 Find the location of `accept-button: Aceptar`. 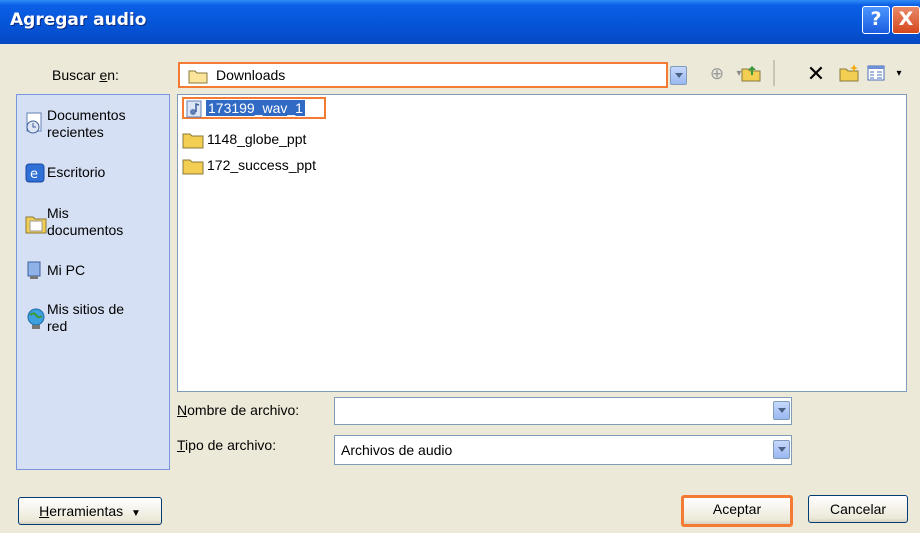

accept-button: Aceptar is located at coordinates (737, 511).